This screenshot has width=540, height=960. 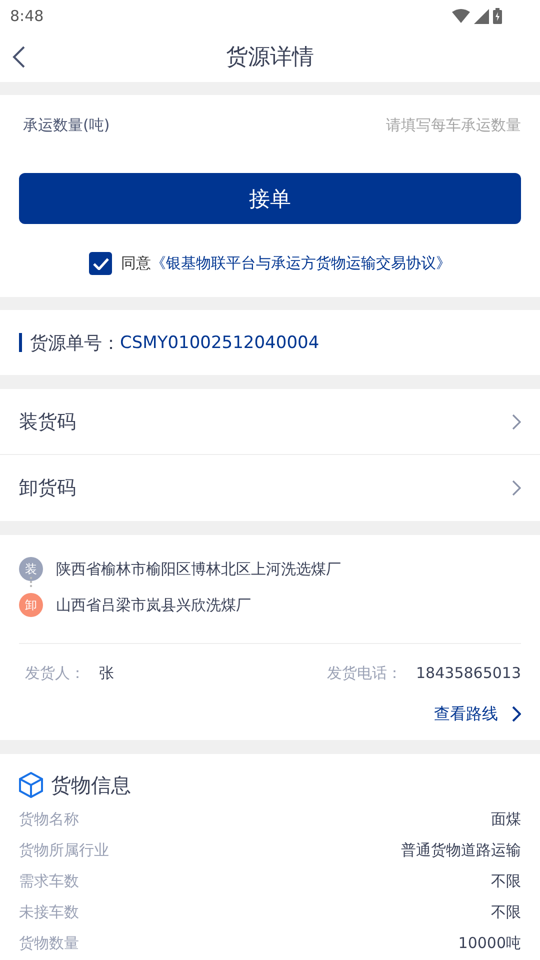 I want to click on agreement-link: 《银基物联平台与承运方货物运输交易协议》, so click(x=301, y=263).